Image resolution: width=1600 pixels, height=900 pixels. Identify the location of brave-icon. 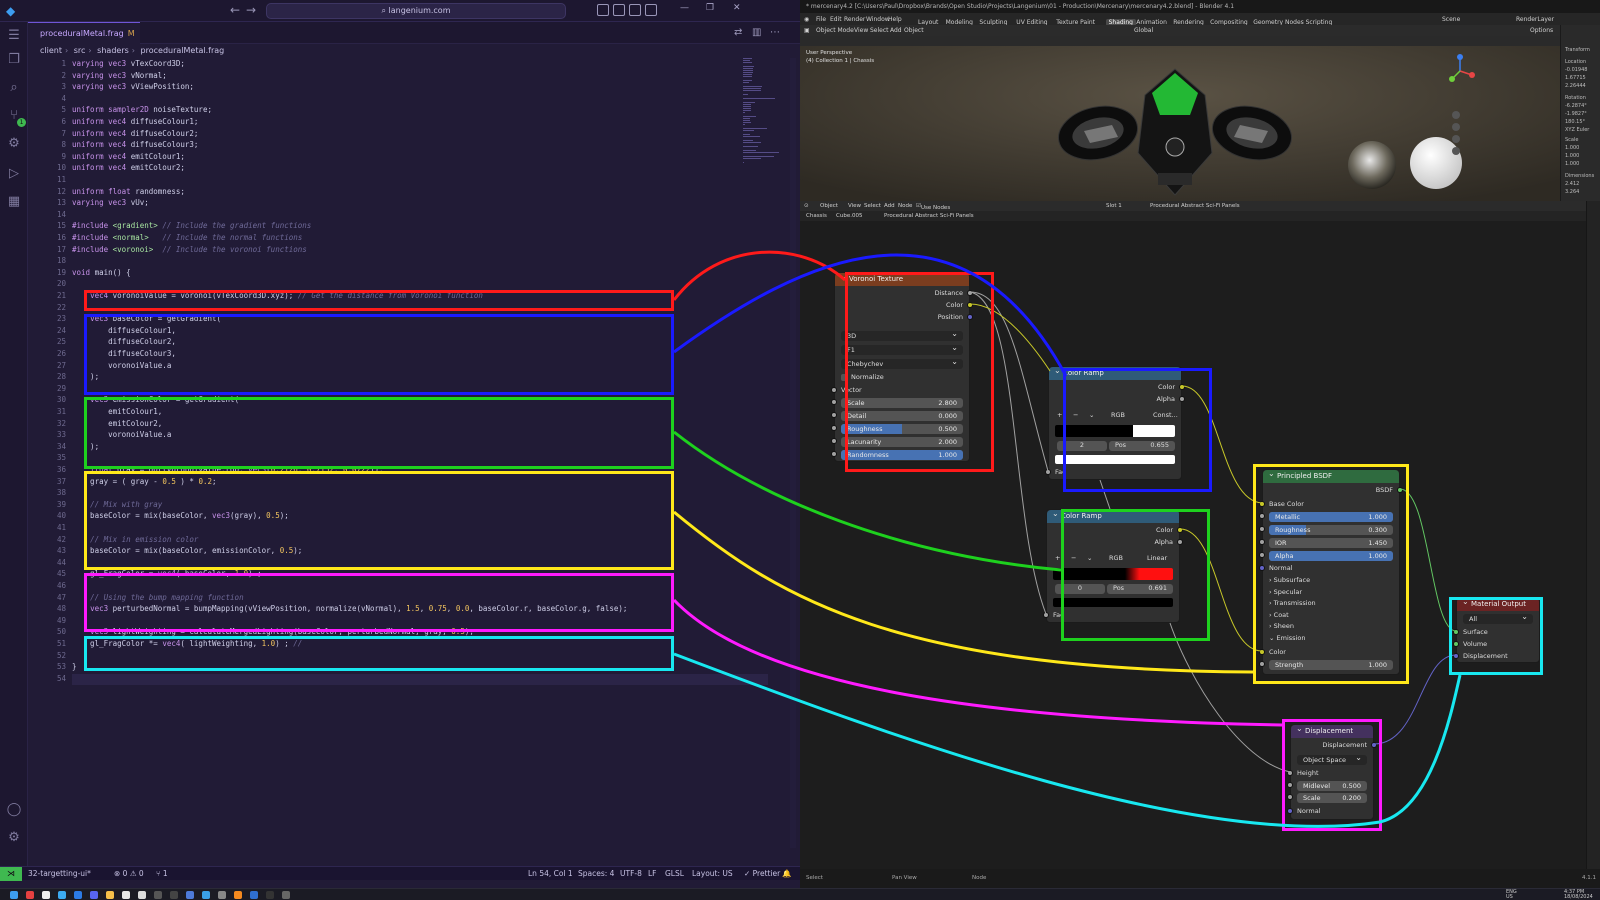
(30, 895).